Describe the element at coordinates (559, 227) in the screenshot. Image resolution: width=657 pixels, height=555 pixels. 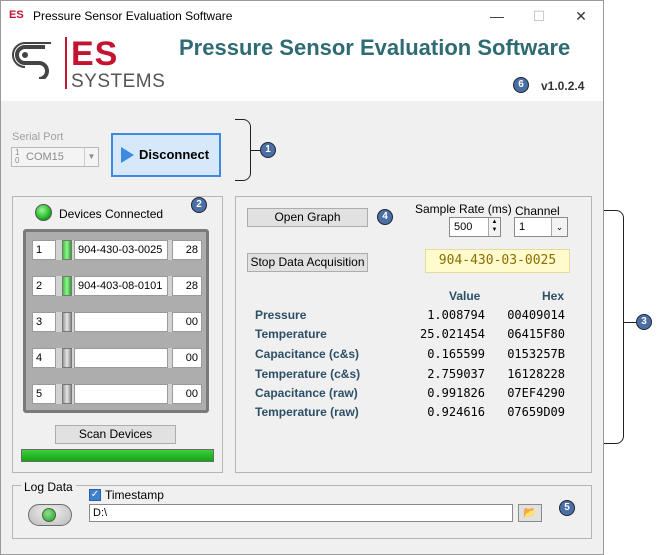
I see `chevron-down-icon: ⌄` at that location.